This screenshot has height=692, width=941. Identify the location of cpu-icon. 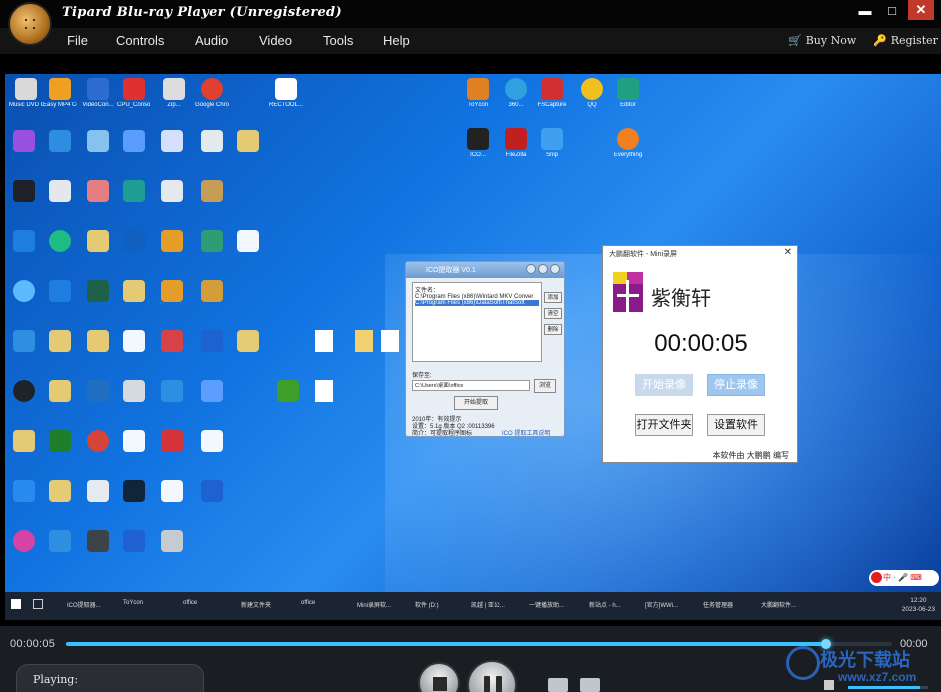
(134, 89).